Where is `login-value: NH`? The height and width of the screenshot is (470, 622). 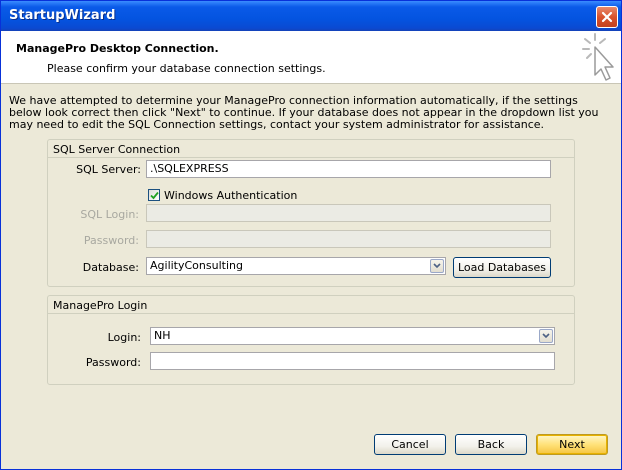
login-value: NH is located at coordinates (162, 335).